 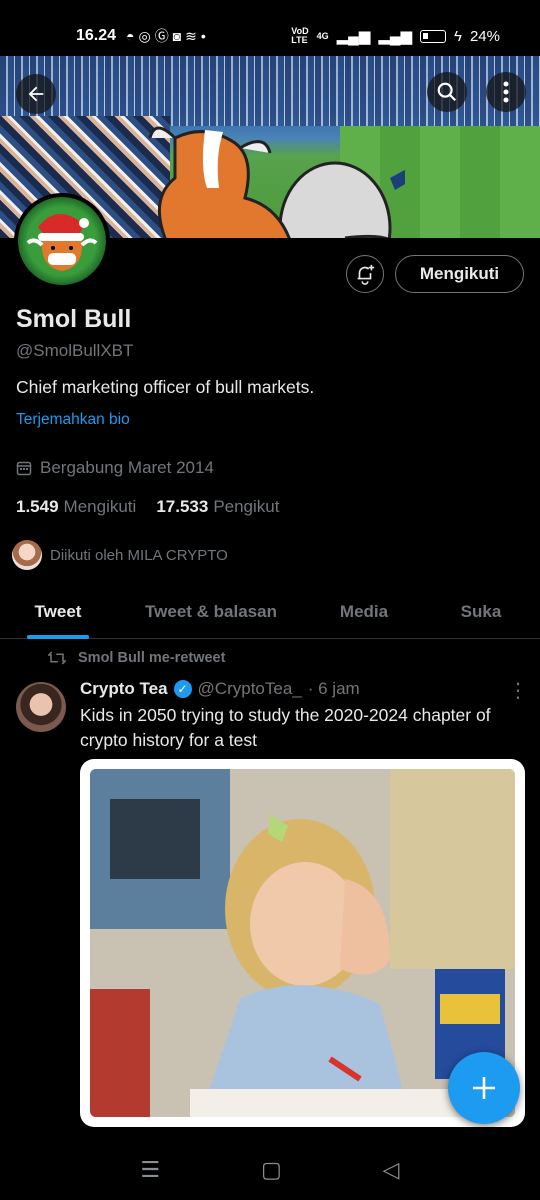 What do you see at coordinates (73, 420) in the screenshot?
I see `translate-bio-link: Terjemahkan bio` at bounding box center [73, 420].